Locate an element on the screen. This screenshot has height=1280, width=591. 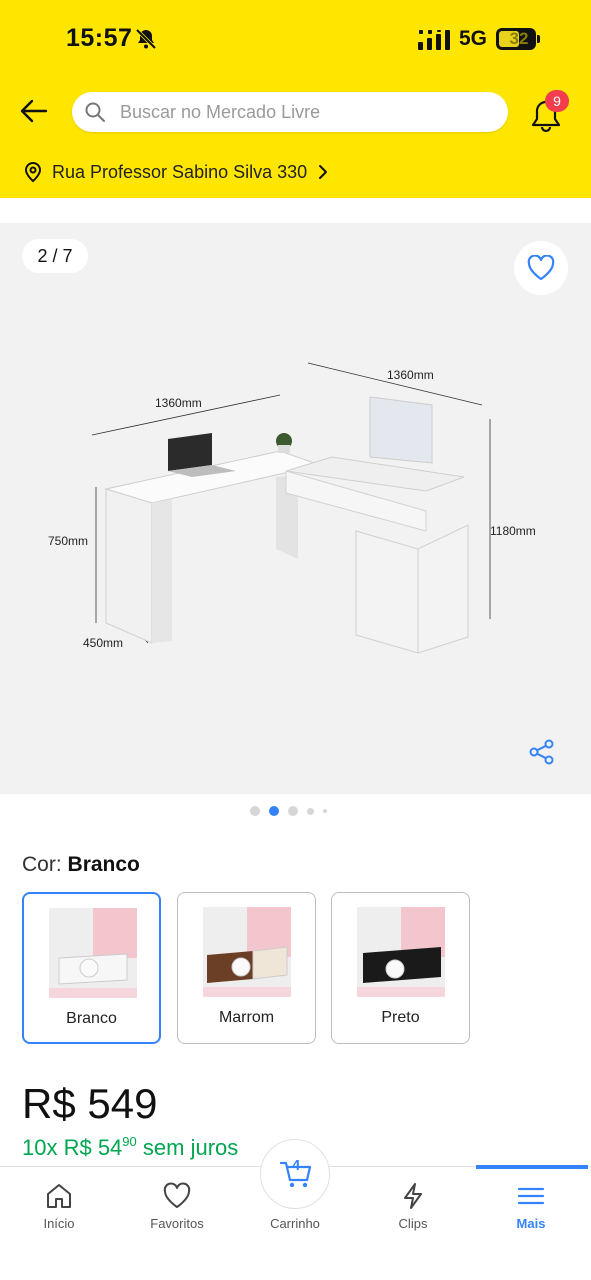
nav-item-inicio: Início is located at coordinates (59, 1206).